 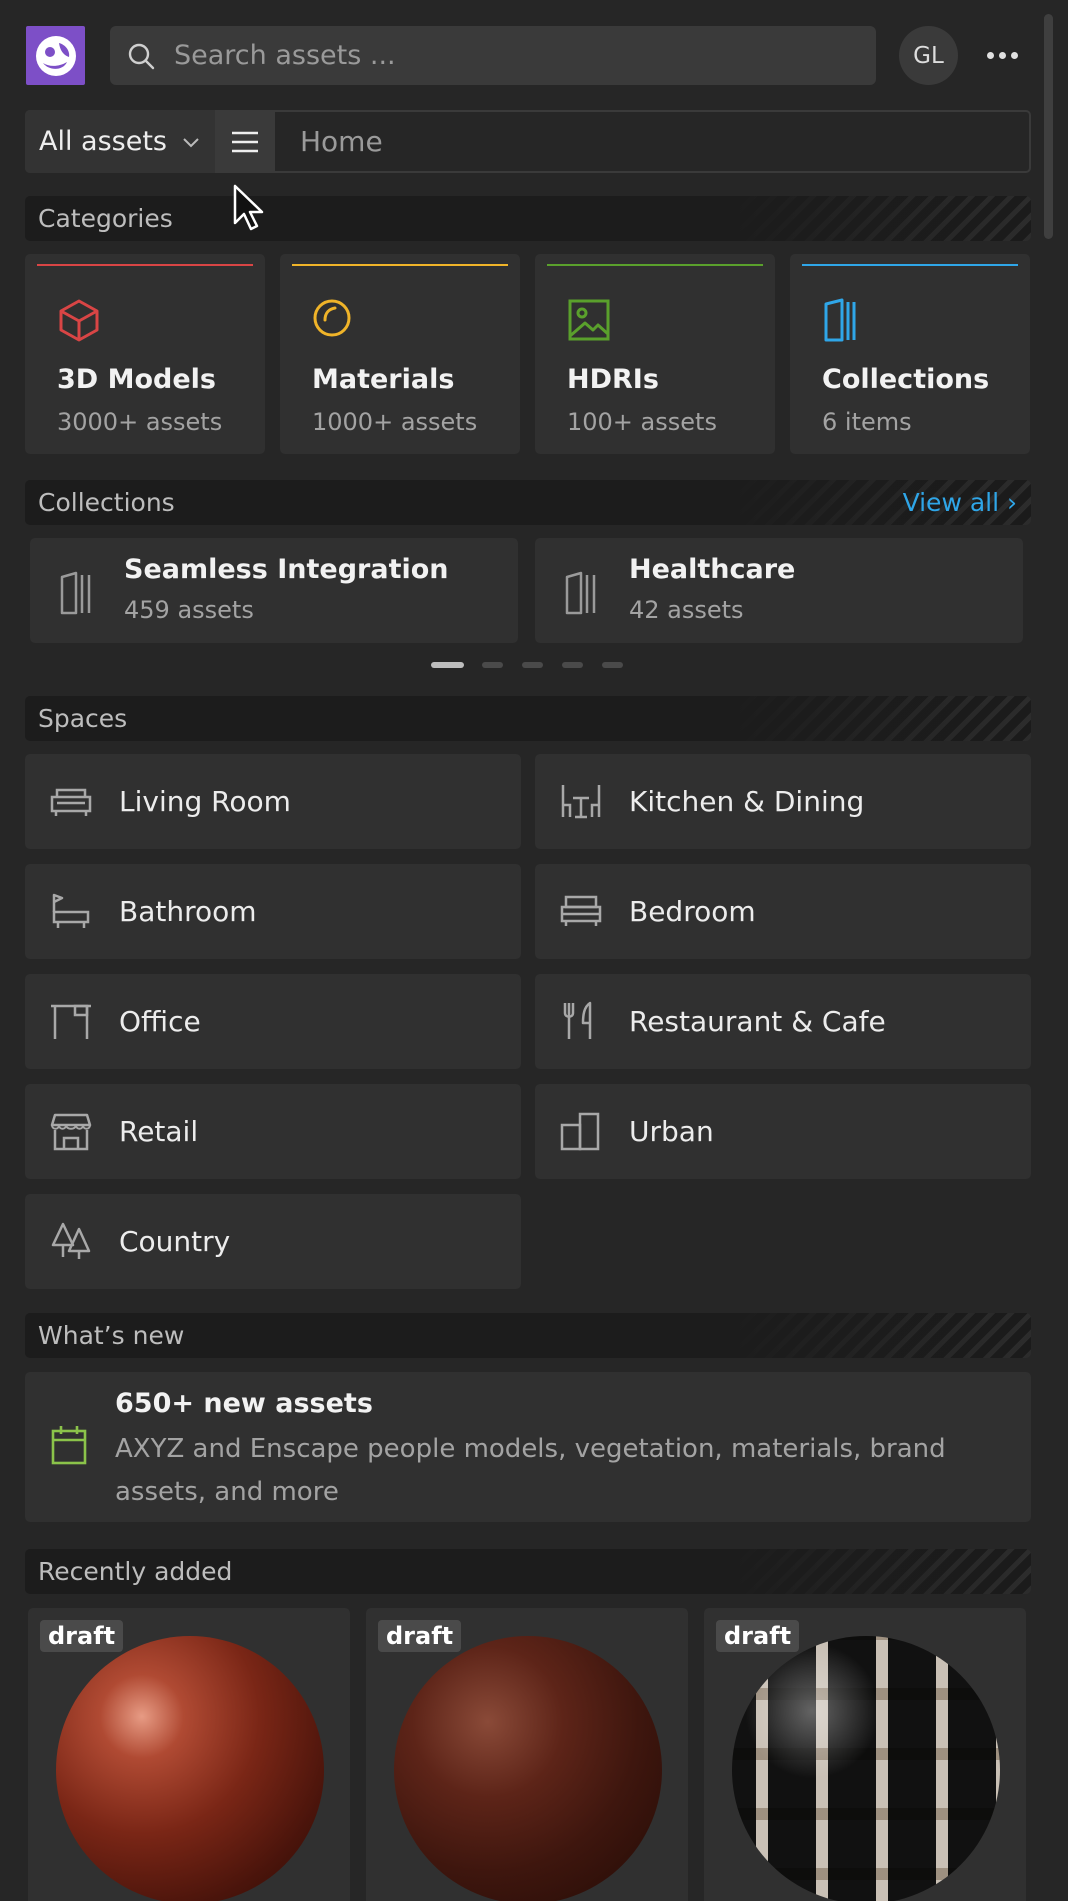 I want to click on categories-header: Categories, so click(x=528, y=218).